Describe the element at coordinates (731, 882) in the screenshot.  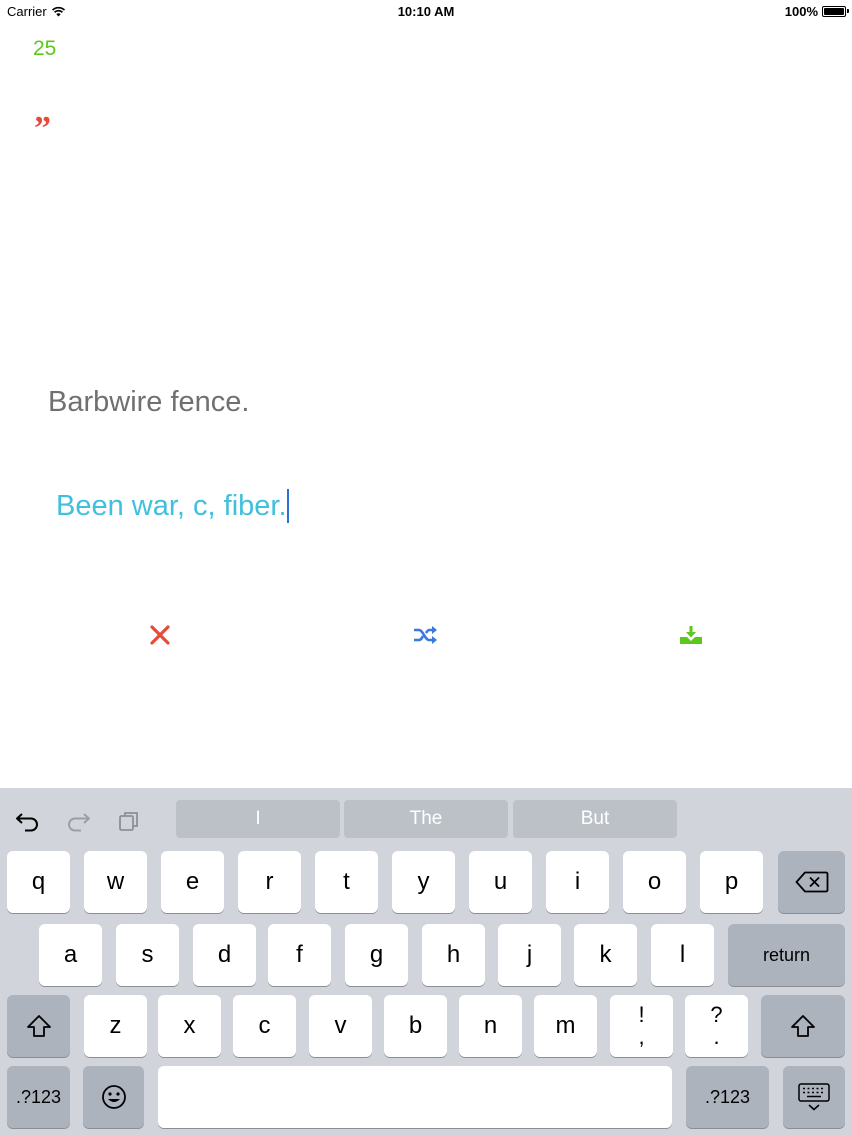
I see `key-p: p` at that location.